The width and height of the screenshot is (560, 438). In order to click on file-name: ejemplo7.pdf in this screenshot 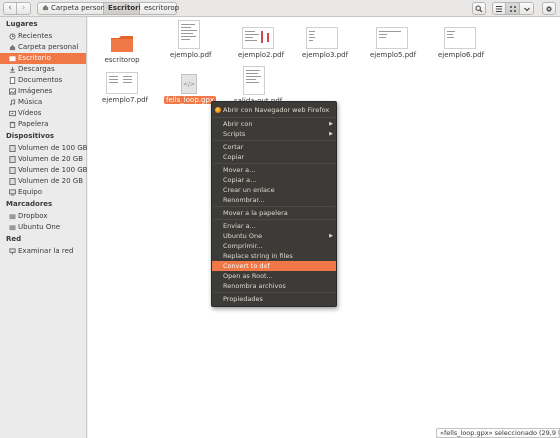, I will do `click(125, 100)`.